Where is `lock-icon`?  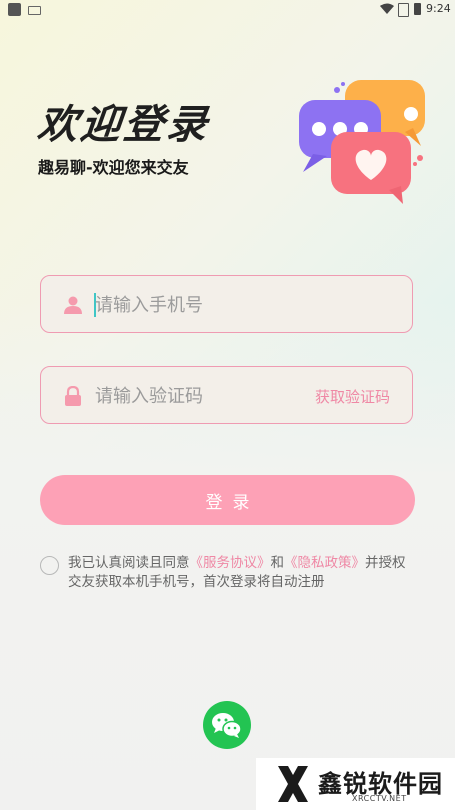 lock-icon is located at coordinates (73, 396).